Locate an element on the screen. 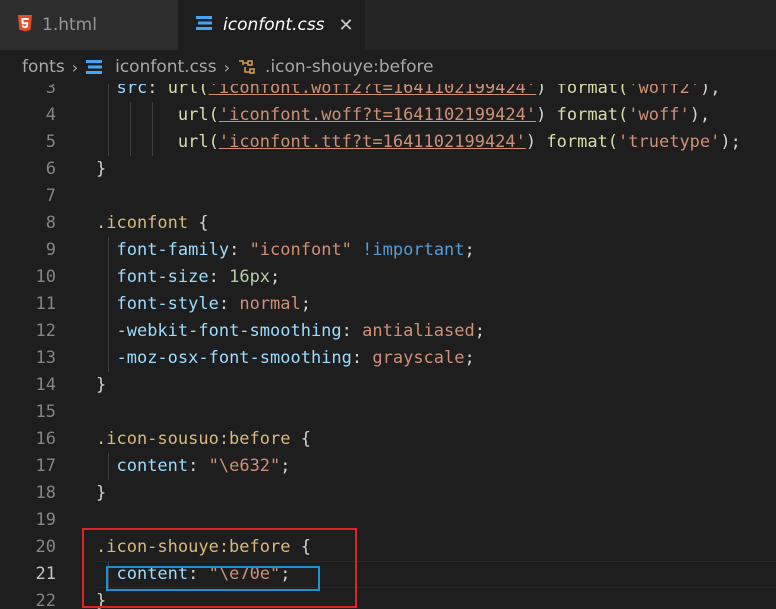 This screenshot has width=776, height=609. code-line: 17 content: "\e632"; is located at coordinates (388, 466).